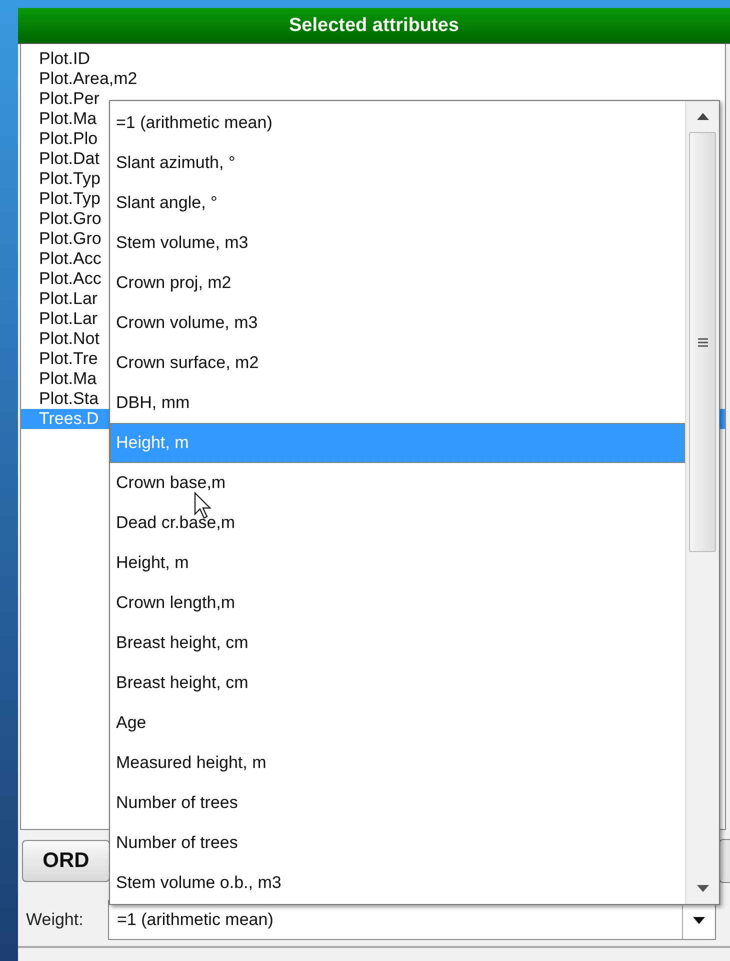 The width and height of the screenshot is (730, 961). I want to click on dropdown-option: Slant angle, °, so click(397, 203).